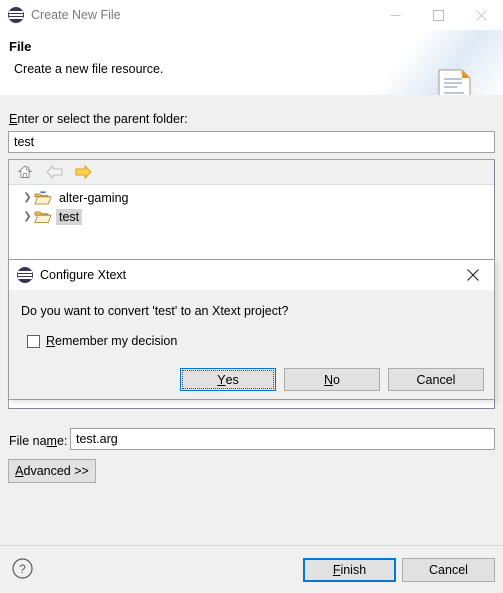 The width and height of the screenshot is (503, 593). I want to click on window-controls, so click(438, 15).